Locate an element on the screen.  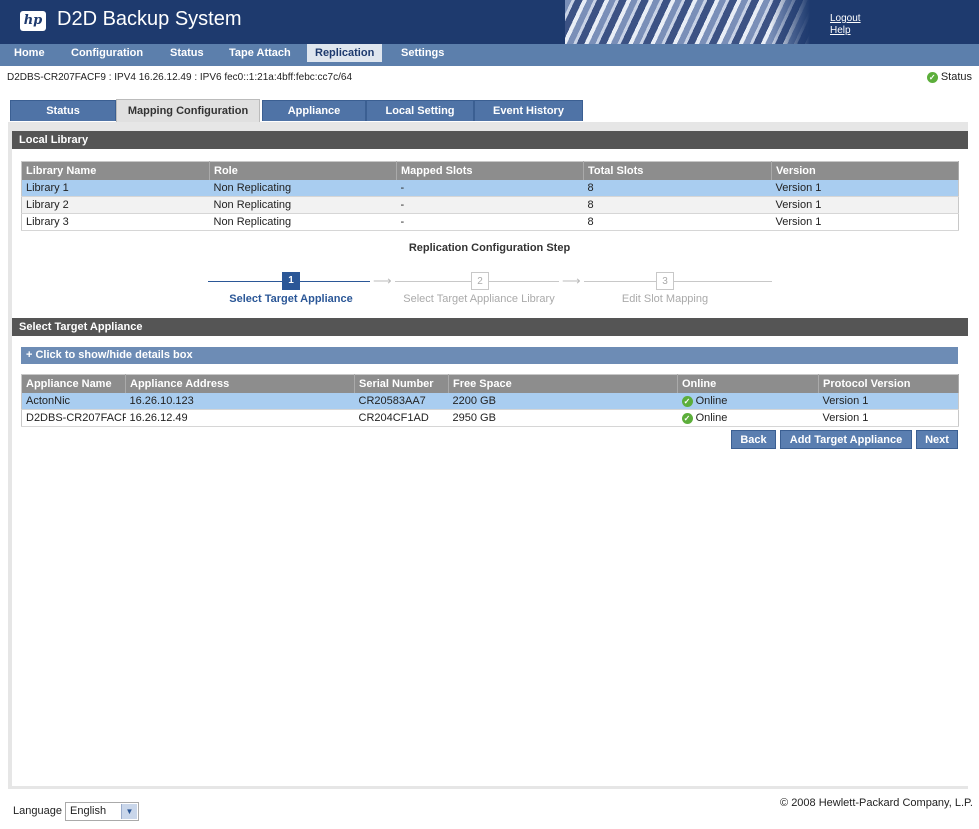
appliance-address: 16.26.10.123 is located at coordinates (240, 401).